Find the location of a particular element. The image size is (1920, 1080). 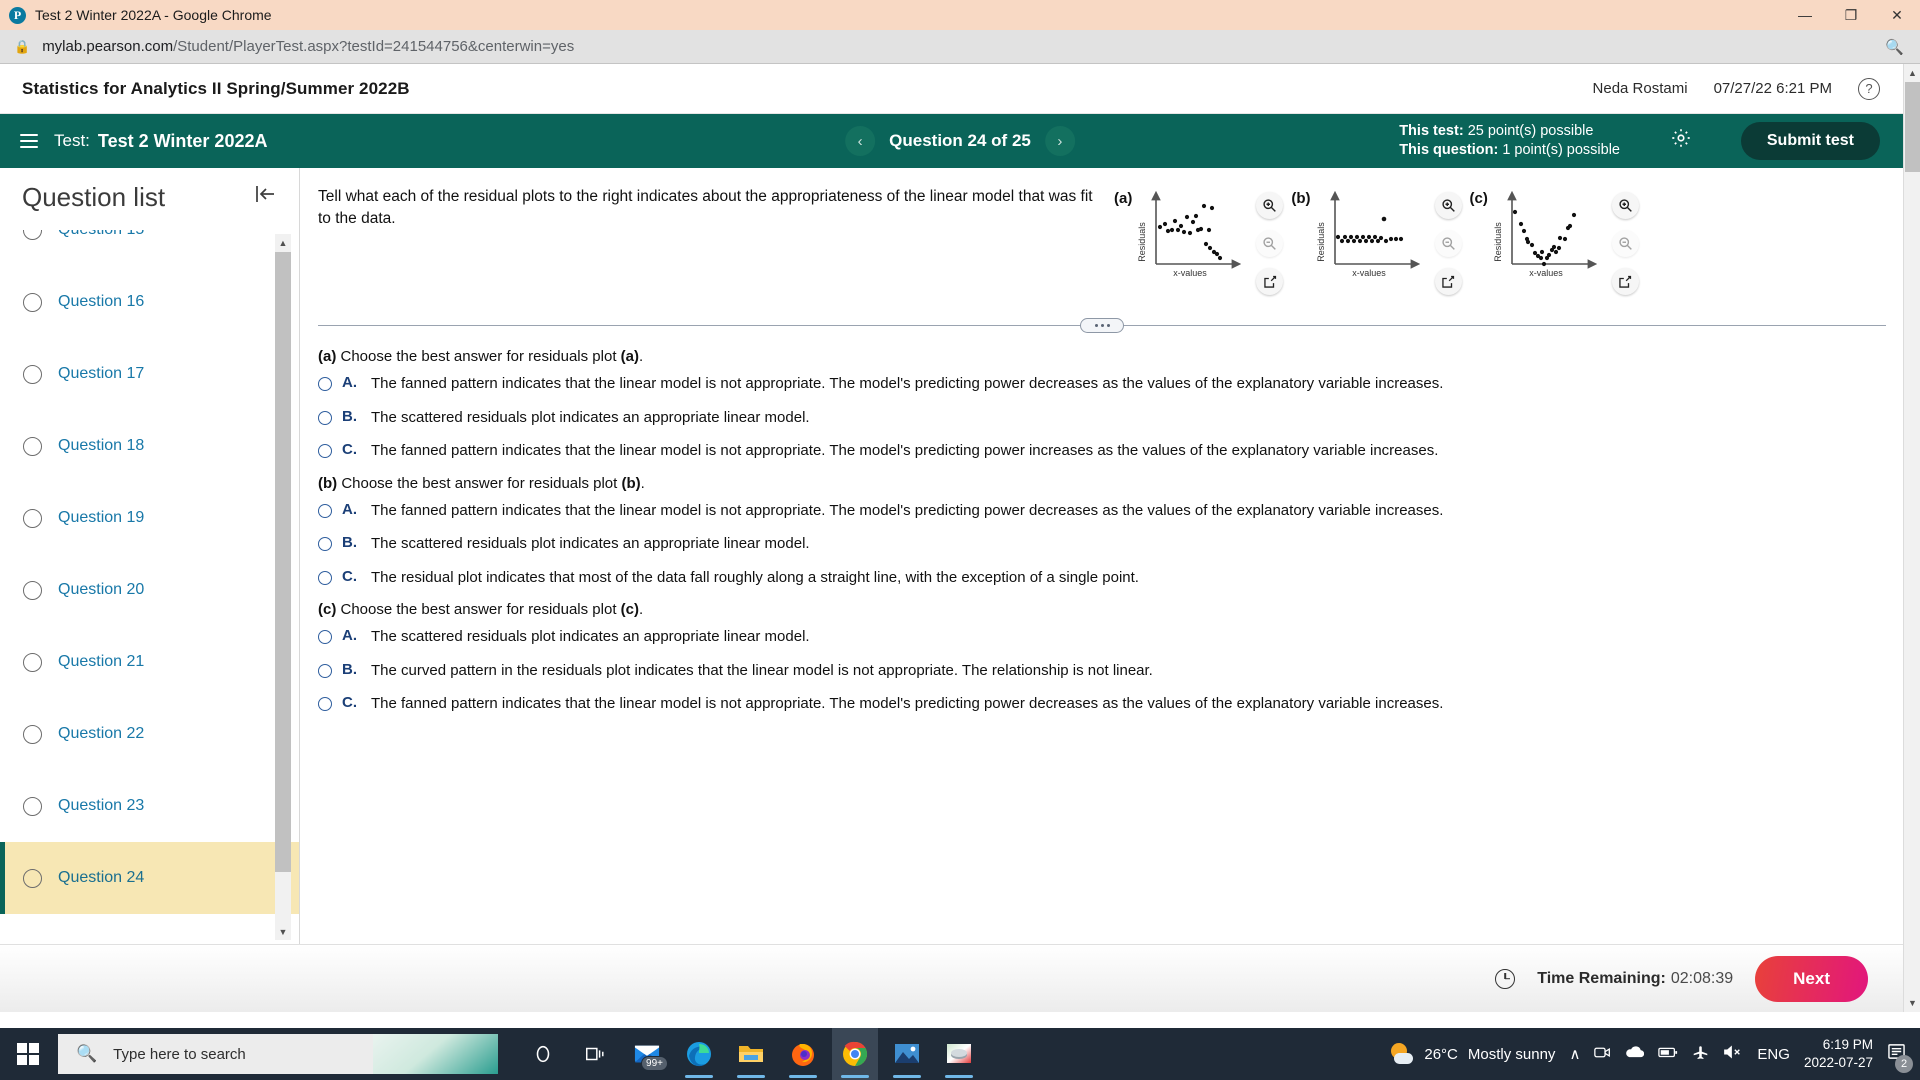

running-indicator is located at coordinates (699, 1076).